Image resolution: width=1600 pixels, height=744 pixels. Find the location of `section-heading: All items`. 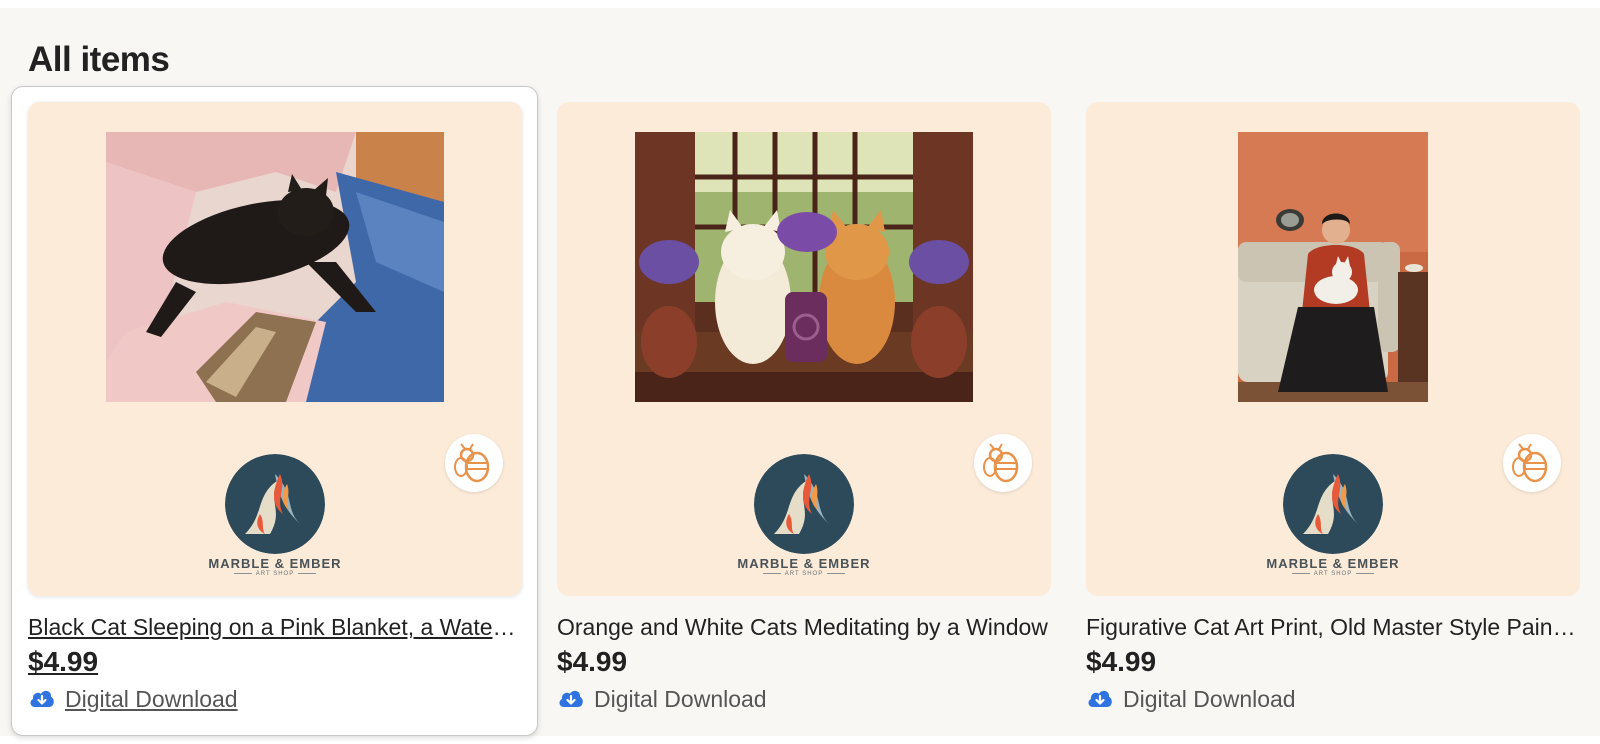

section-heading: All items is located at coordinates (99, 59).